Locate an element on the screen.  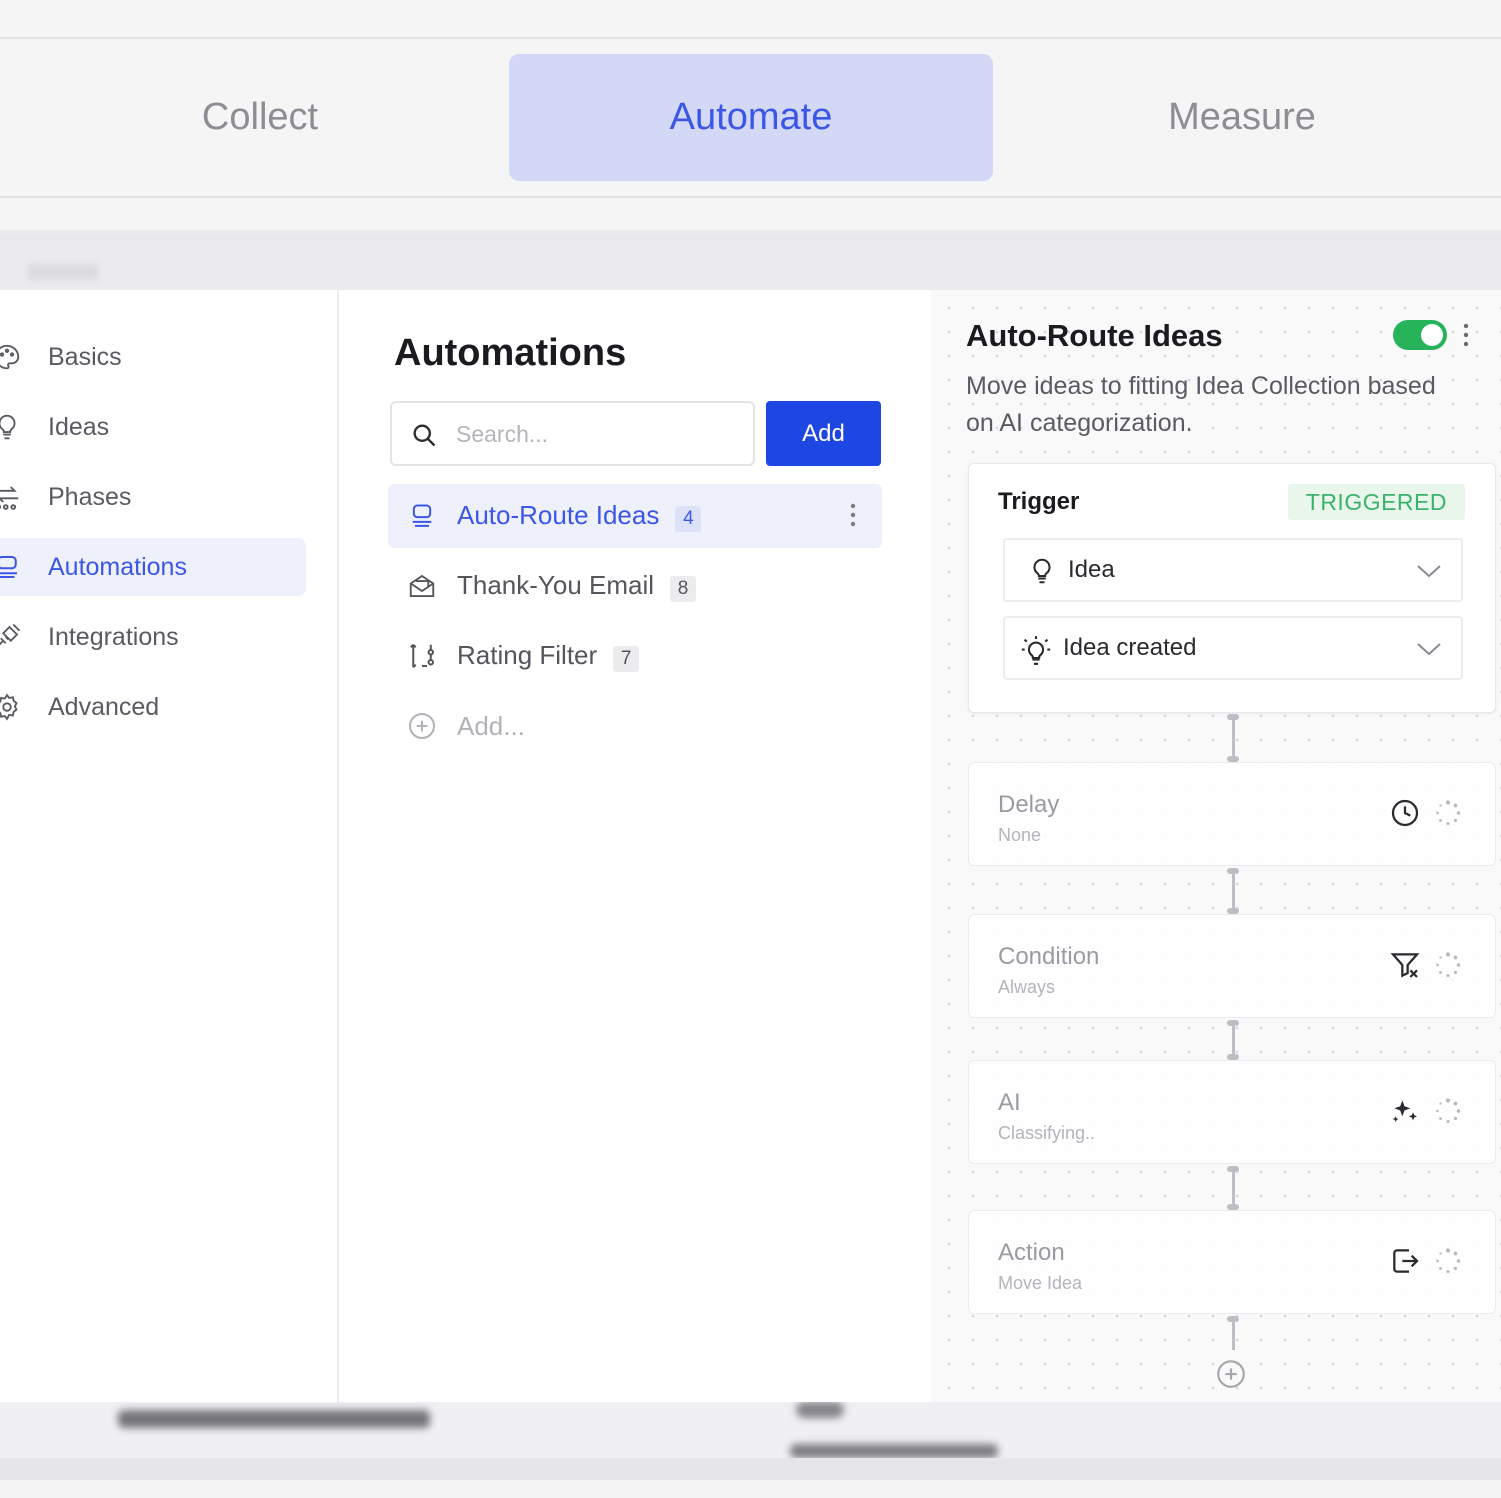
sidebar-item-automations: Automations is located at coordinates (153, 567).